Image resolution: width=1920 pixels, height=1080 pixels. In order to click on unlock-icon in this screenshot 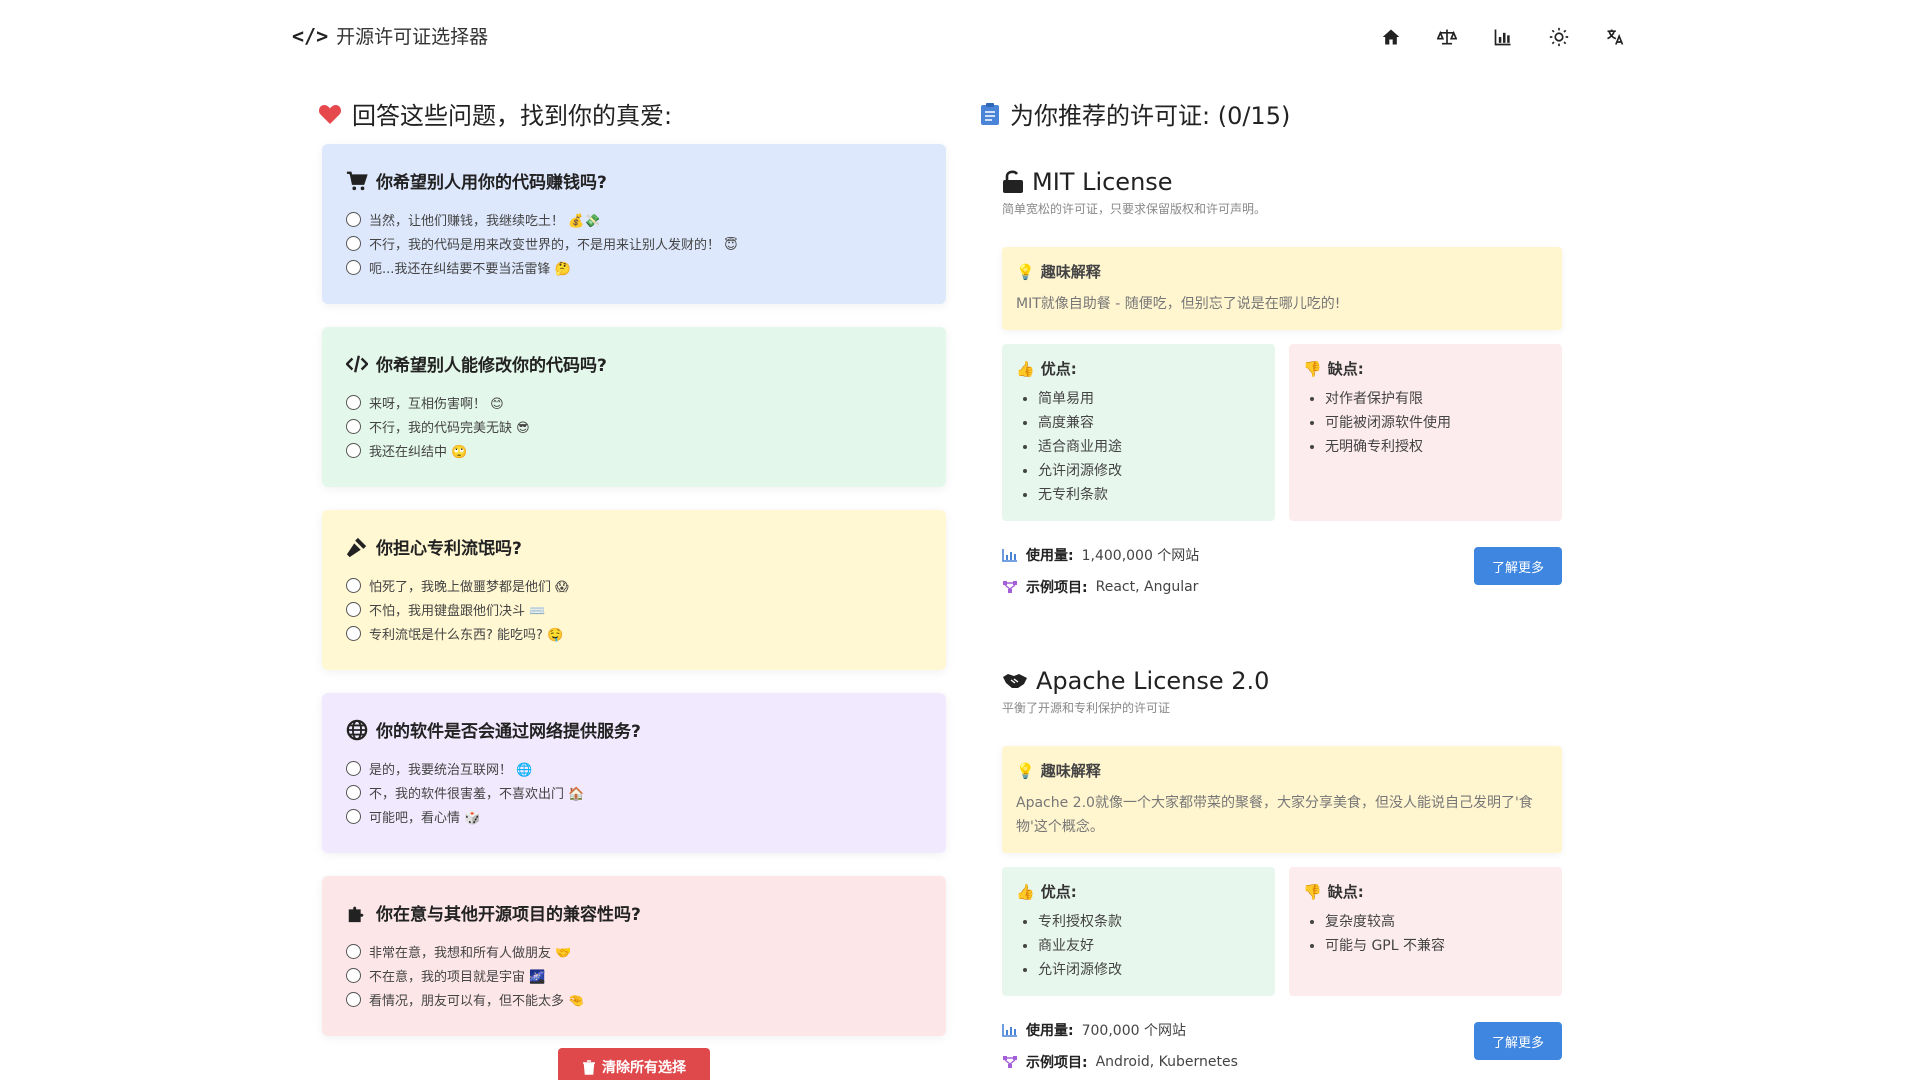, I will do `click(1013, 181)`.